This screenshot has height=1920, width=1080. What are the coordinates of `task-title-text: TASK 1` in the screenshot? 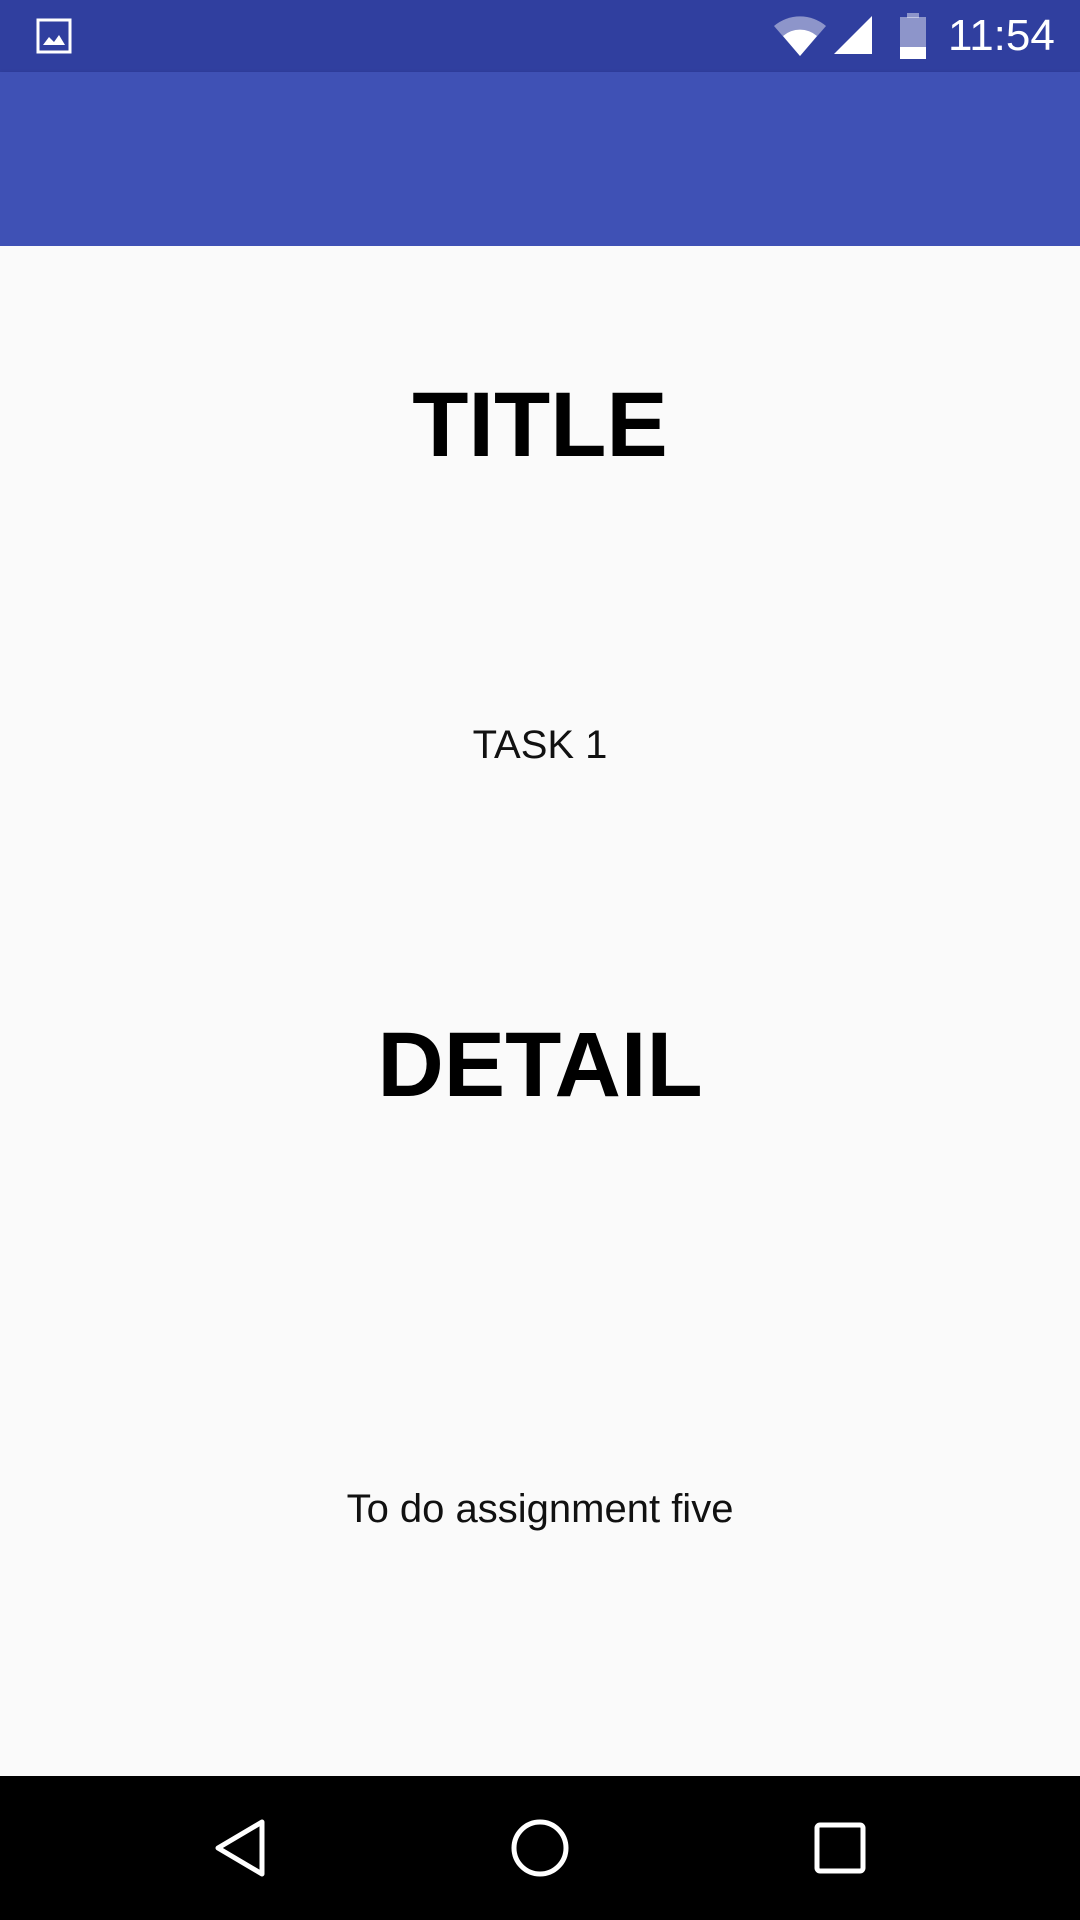 It's located at (540, 745).